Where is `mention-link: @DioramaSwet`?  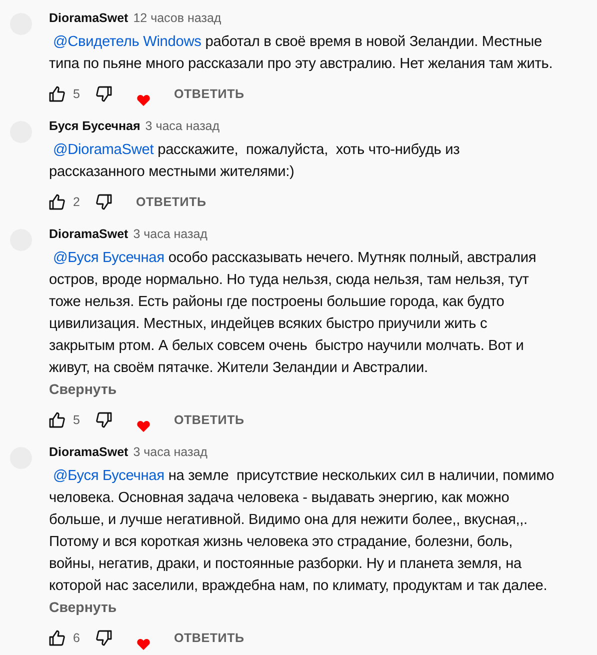
mention-link: @DioramaSwet is located at coordinates (101, 150).